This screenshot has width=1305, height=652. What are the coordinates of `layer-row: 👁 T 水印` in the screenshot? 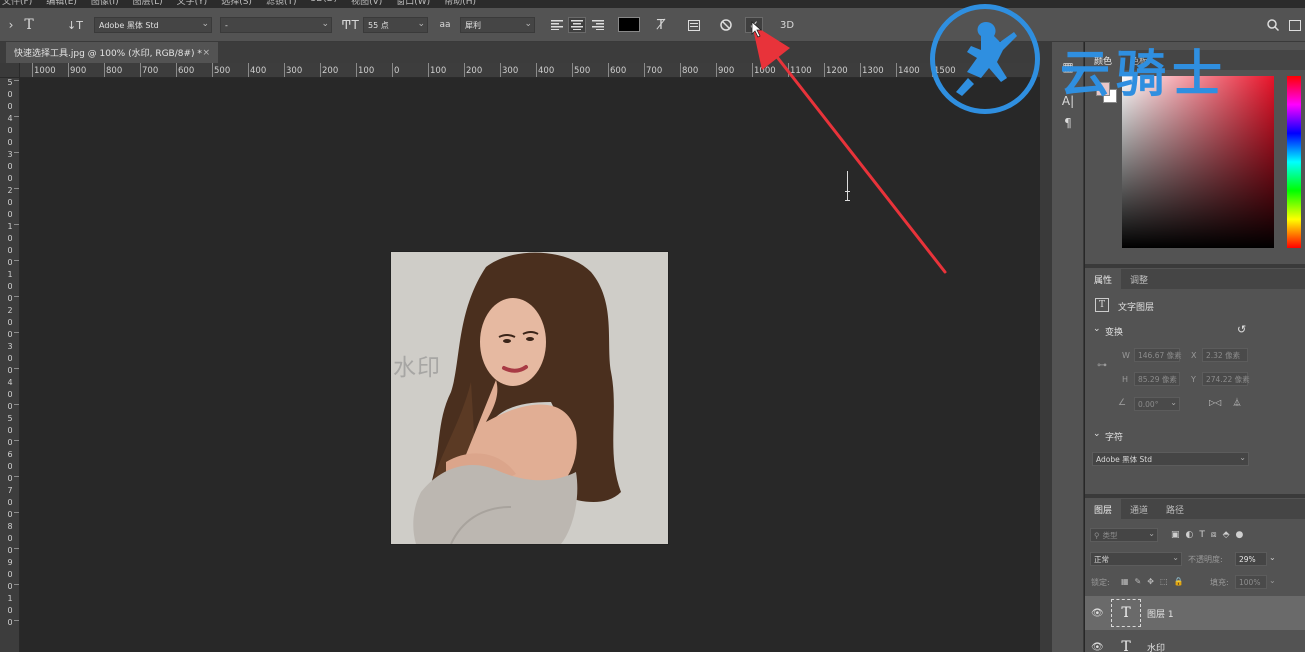 It's located at (1195, 641).